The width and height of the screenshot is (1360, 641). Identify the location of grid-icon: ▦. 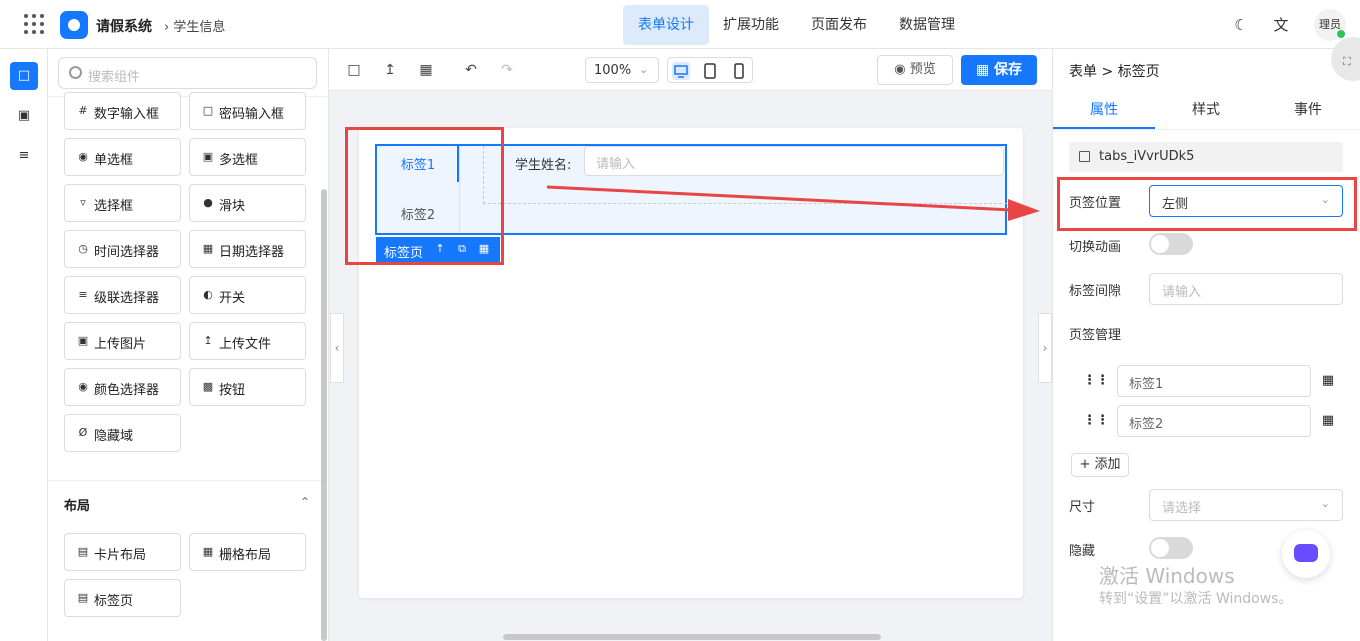
(208, 551).